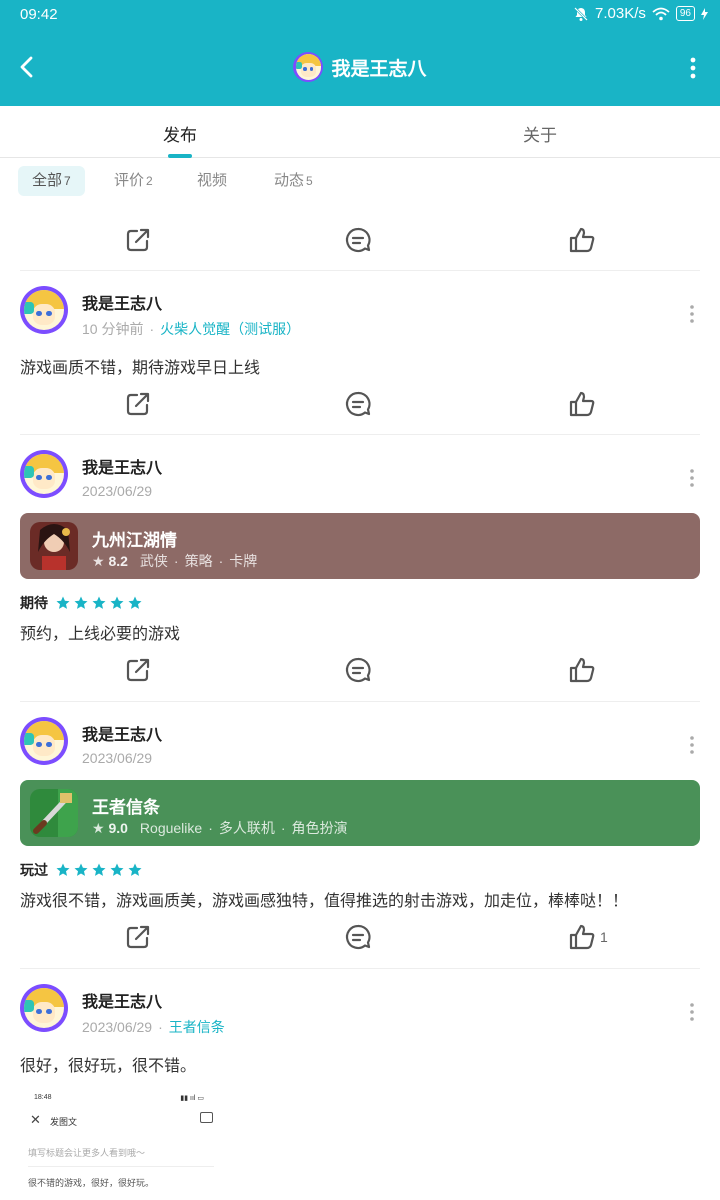 Image resolution: width=720 pixels, height=1200 pixels. I want to click on chip-moments-count: 5, so click(309, 181).